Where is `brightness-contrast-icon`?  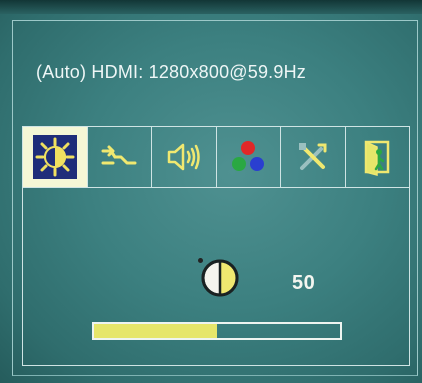 brightness-contrast-icon is located at coordinates (54, 157).